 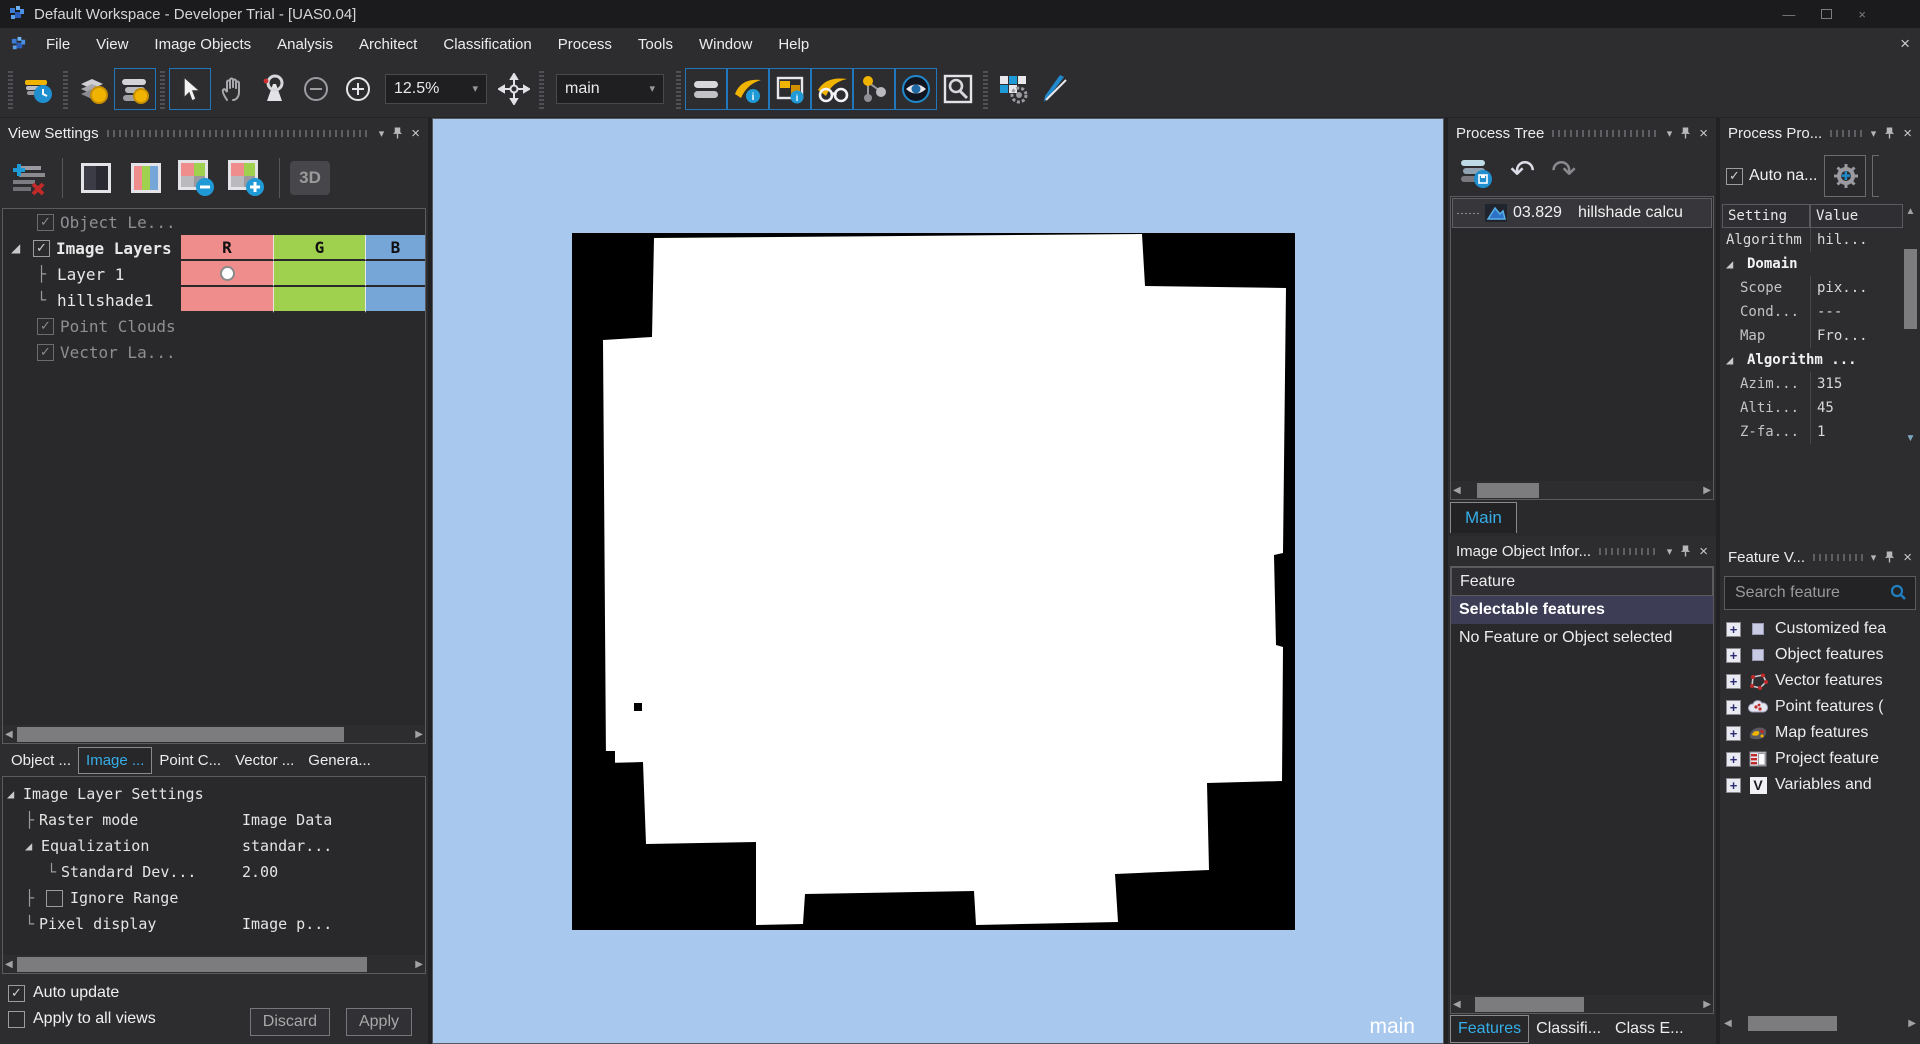 What do you see at coordinates (1582, 355) in the screenshot?
I see `process-tree-empty` at bounding box center [1582, 355].